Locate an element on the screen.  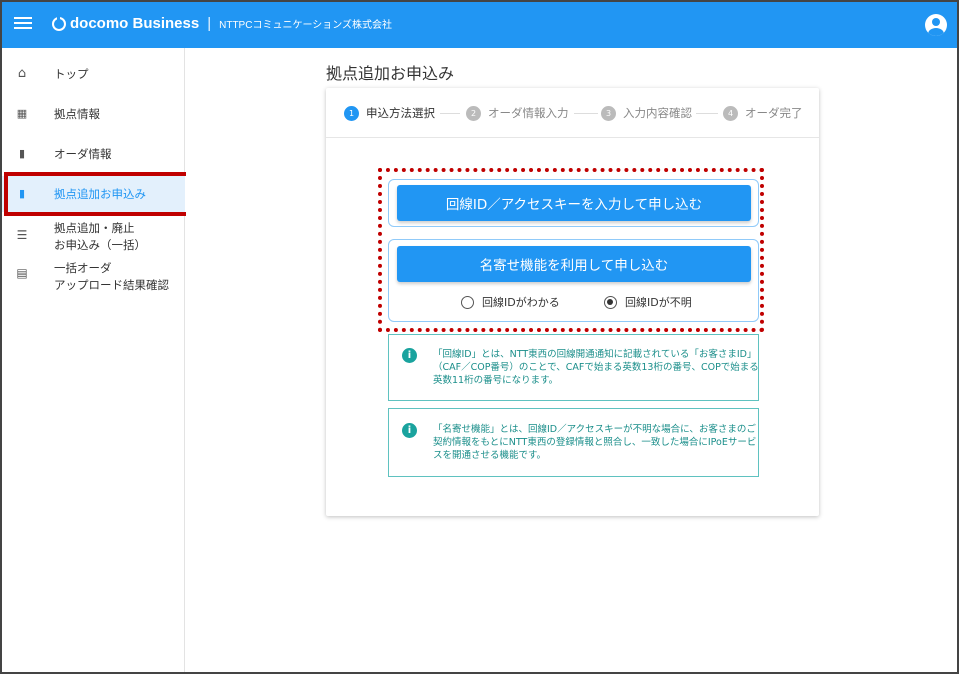
radio-line-id-known: 回線IDがわかる is located at coordinates (510, 302).